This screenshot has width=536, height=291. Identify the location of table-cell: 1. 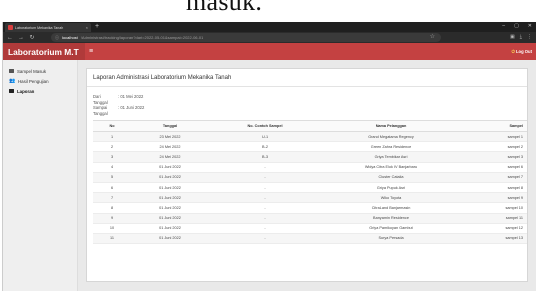
(112, 137).